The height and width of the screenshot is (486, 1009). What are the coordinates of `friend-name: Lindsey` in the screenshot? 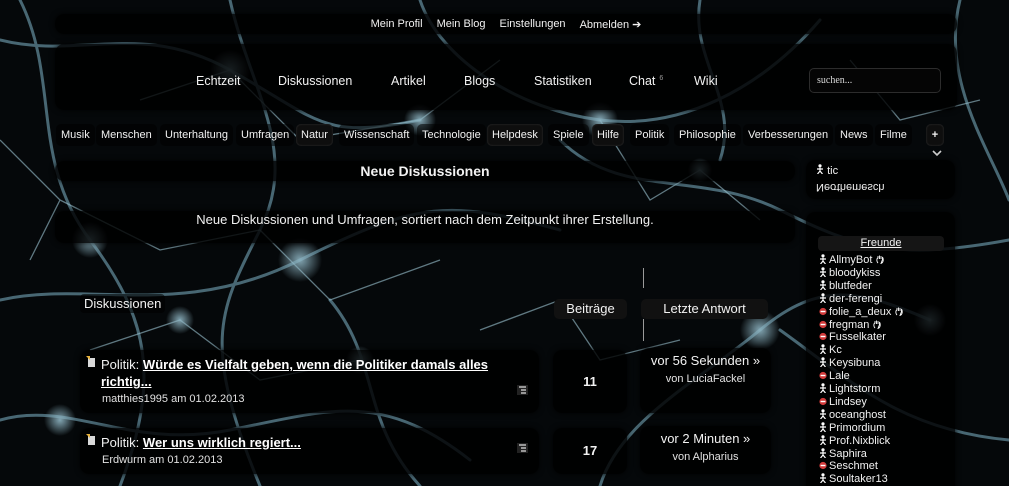 It's located at (848, 401).